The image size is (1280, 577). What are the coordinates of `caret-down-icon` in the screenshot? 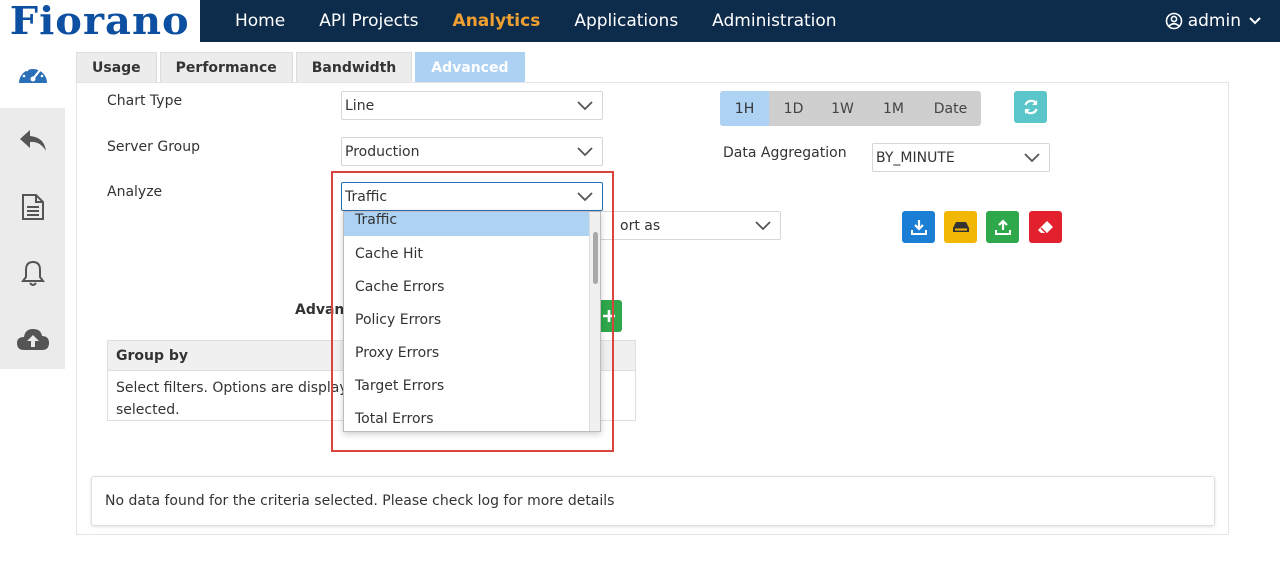 It's located at (1255, 21).